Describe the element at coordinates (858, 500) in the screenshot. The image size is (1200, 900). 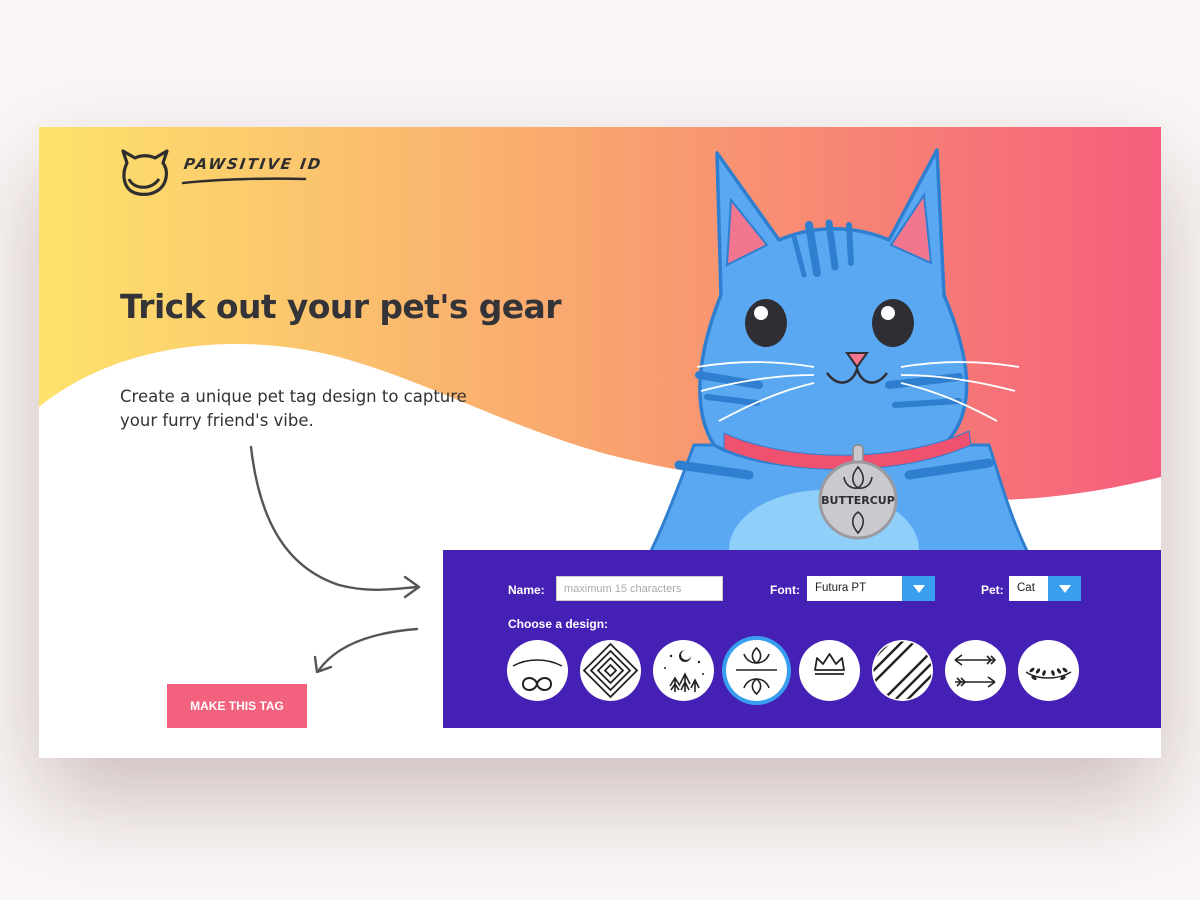
I see `tag-name-text: BUTTERCUP` at that location.